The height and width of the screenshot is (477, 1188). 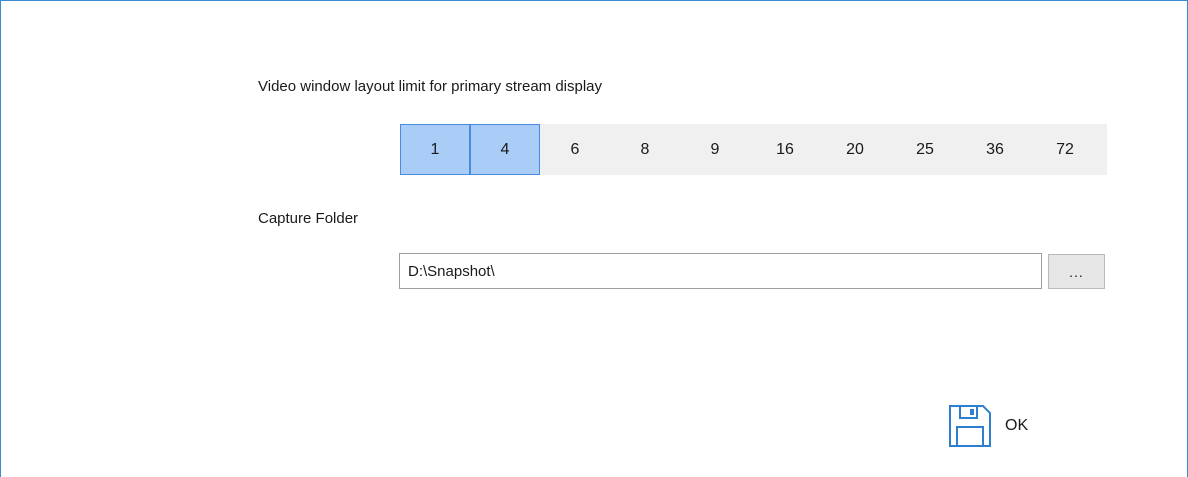 What do you see at coordinates (645, 149) in the screenshot?
I see `layout-option-8: 8` at bounding box center [645, 149].